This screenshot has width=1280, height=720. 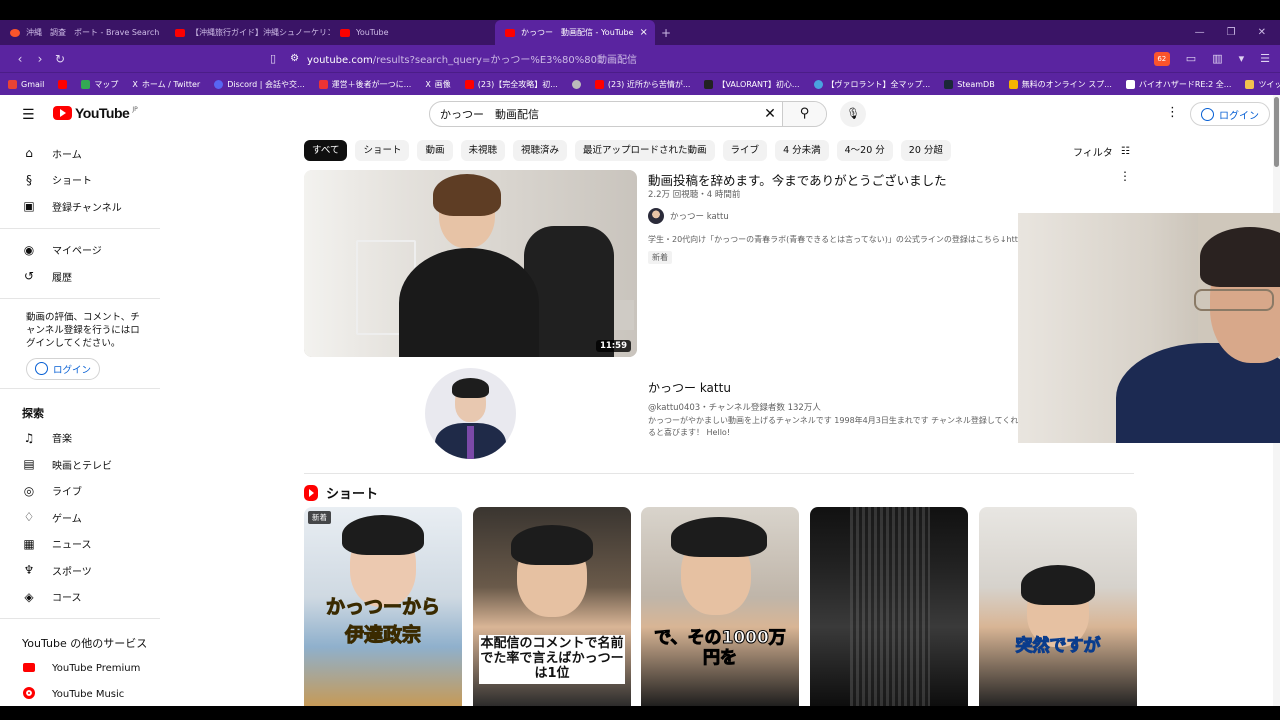 I want to click on login-button: ログイン, so click(x=1230, y=114).